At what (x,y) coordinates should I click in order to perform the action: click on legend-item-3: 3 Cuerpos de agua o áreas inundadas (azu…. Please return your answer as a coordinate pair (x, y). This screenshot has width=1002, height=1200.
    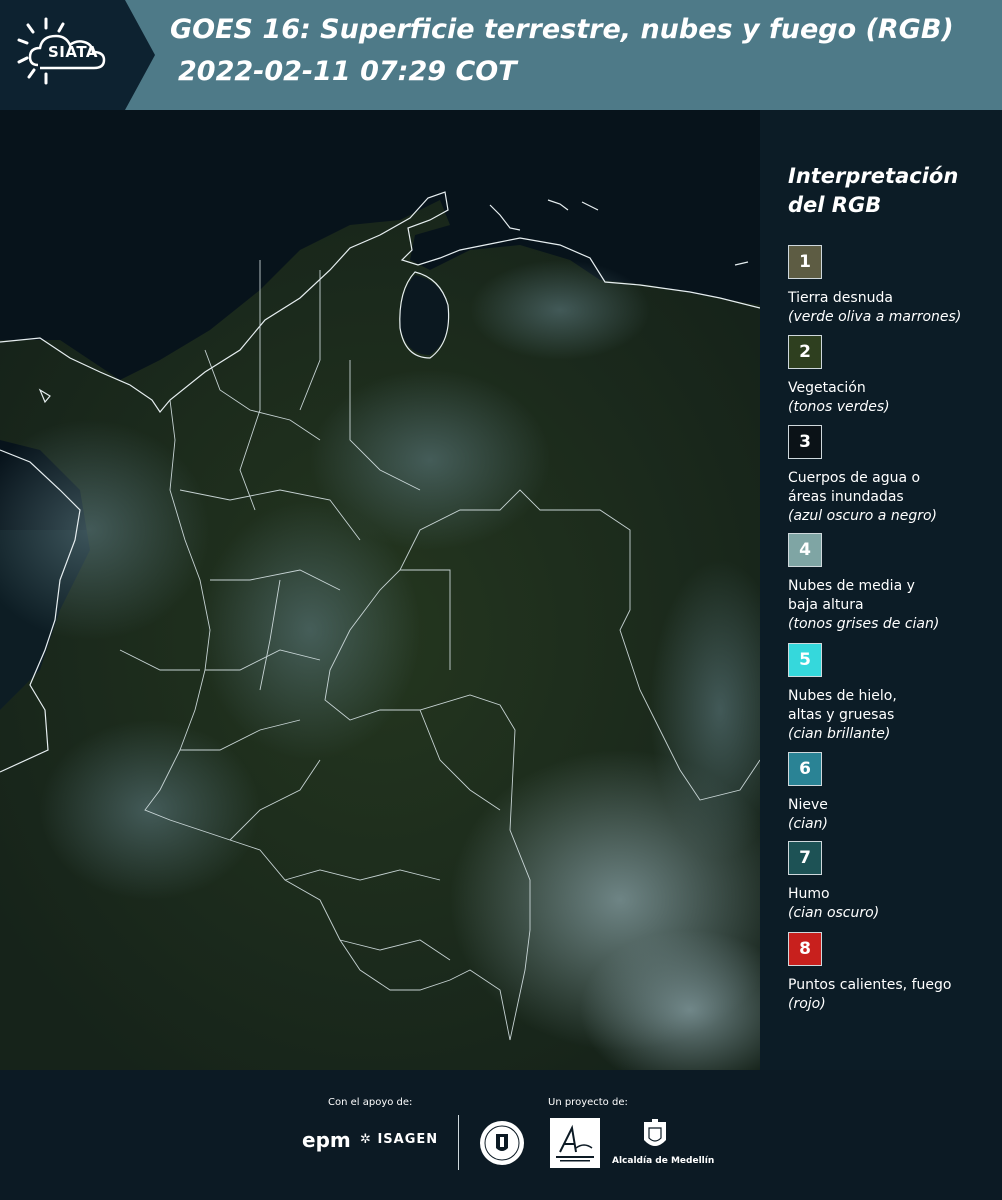
    Looking at the image, I should click on (893, 475).